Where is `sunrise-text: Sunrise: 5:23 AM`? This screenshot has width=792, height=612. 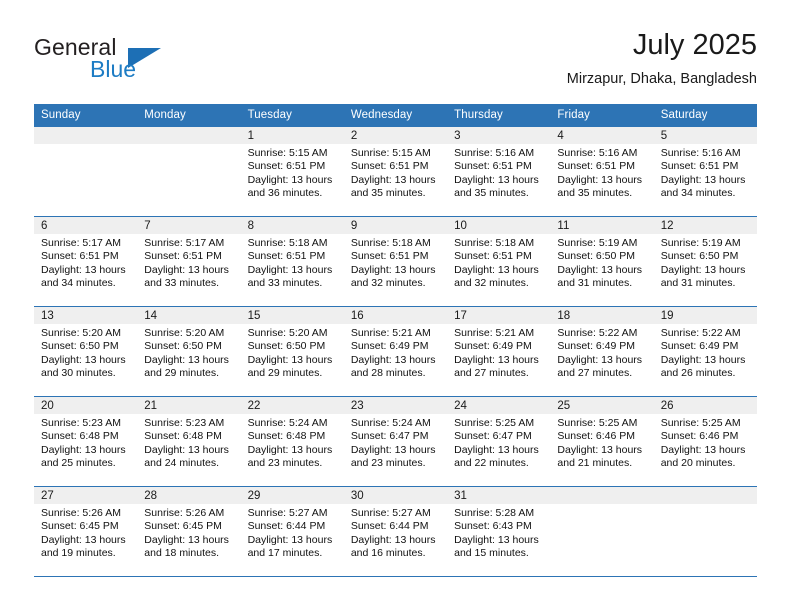
sunrise-text: Sunrise: 5:23 AM is located at coordinates (81, 423).